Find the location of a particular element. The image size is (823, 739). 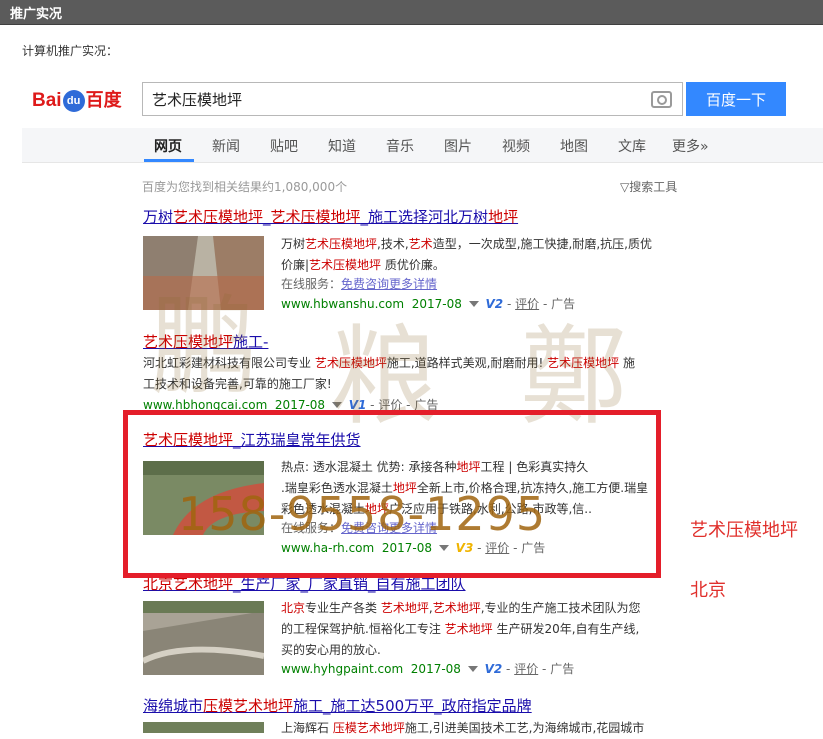

snippet-line: 买的安心用的放心. is located at coordinates (331, 650).